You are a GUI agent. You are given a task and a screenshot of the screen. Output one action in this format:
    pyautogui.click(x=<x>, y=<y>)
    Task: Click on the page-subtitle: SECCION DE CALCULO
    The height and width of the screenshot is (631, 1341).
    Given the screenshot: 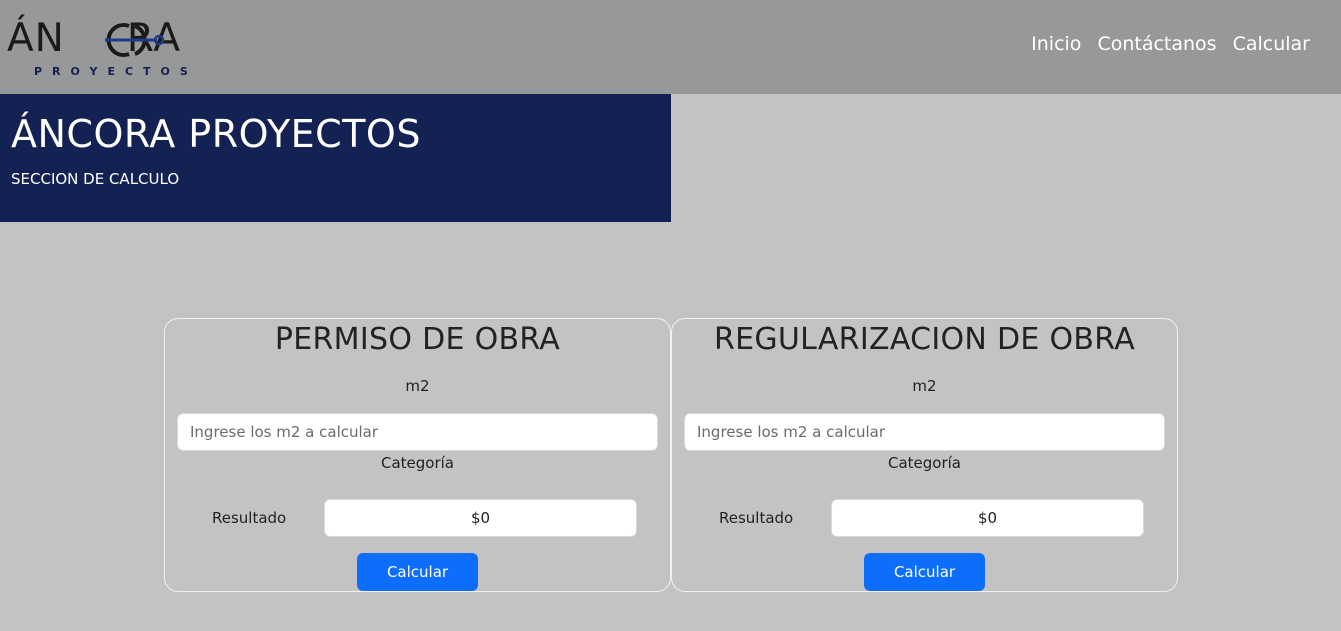 What is the action you would take?
    pyautogui.click(x=95, y=179)
    